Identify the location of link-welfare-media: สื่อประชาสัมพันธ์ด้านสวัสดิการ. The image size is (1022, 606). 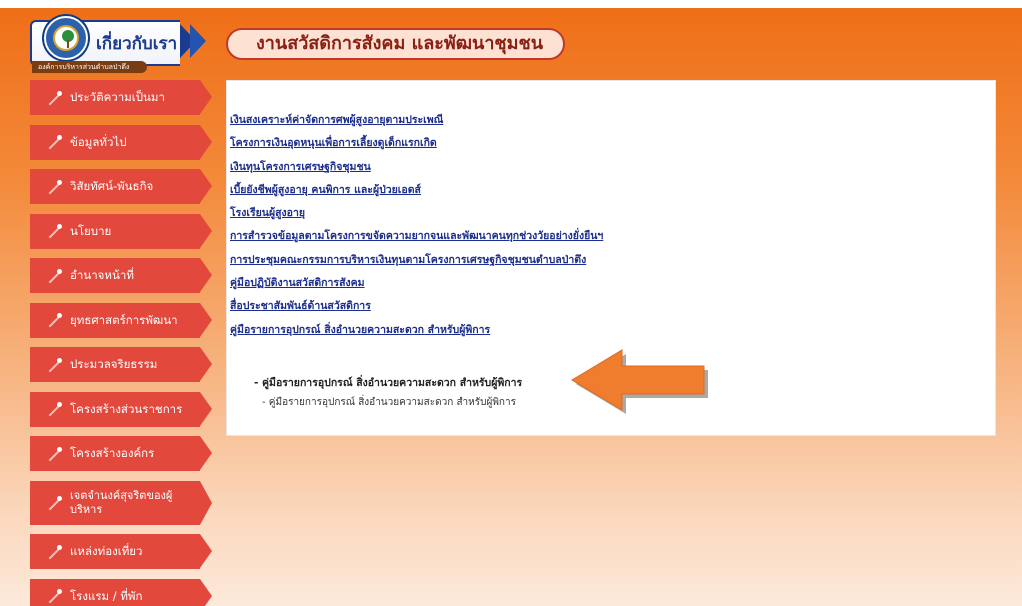
(416, 309).